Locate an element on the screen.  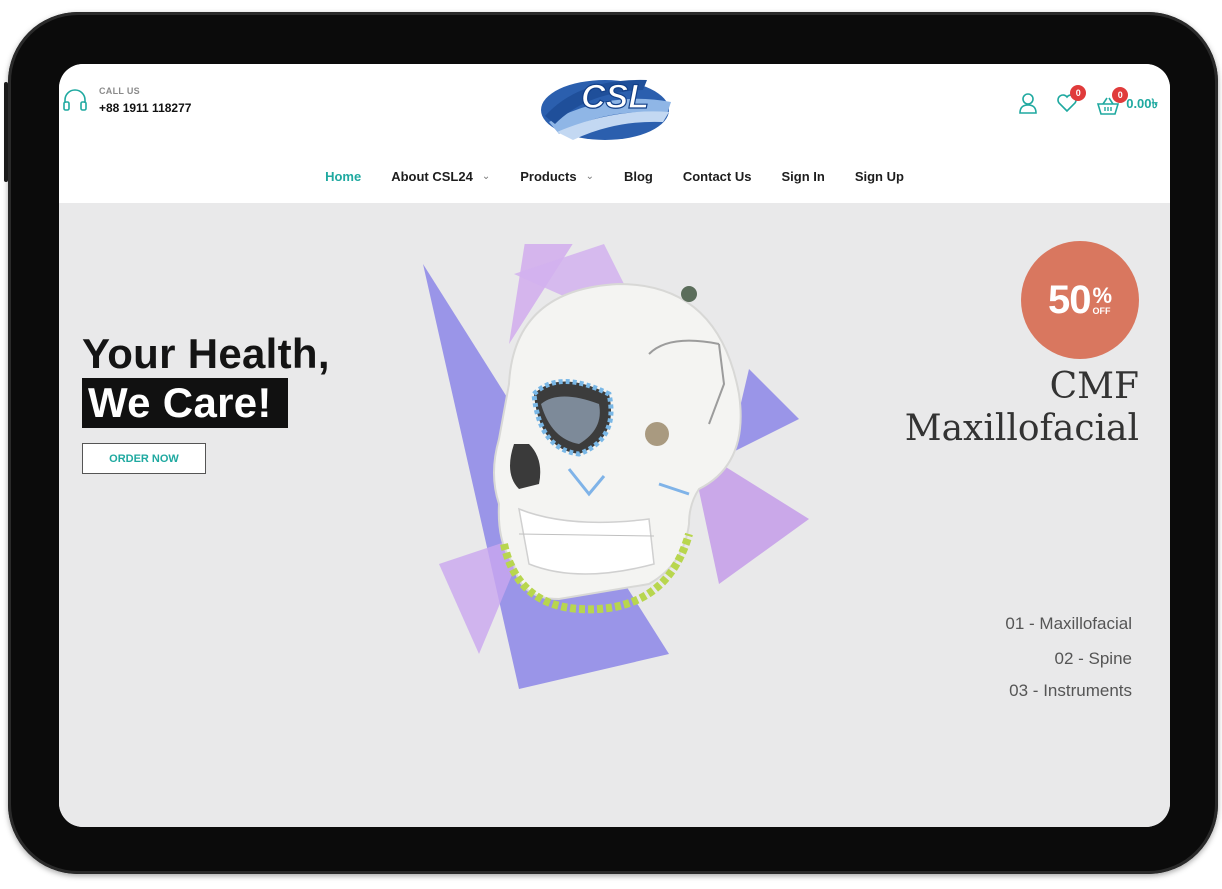
call-us-block: CALL US +88 1911 118277 is located at coordinates (126, 100).